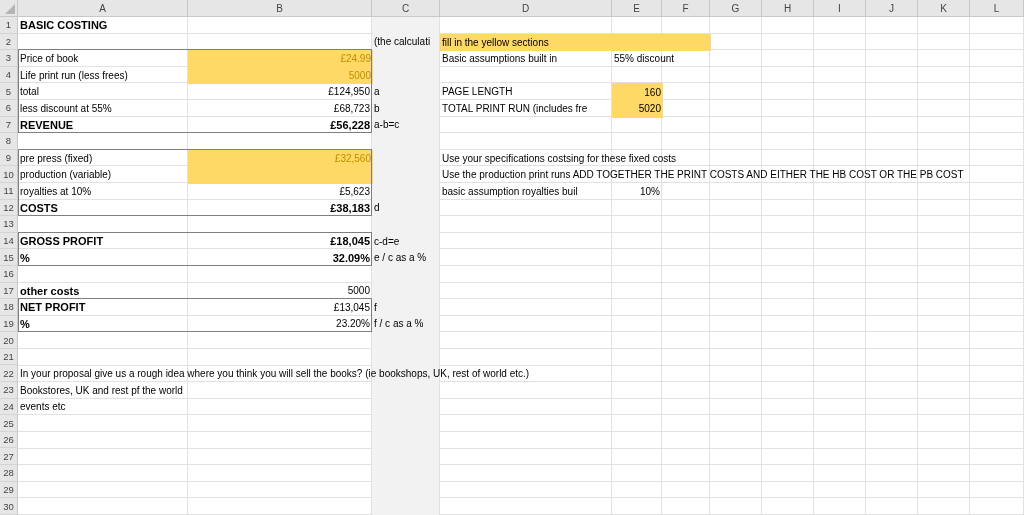 The height and width of the screenshot is (515, 1024). Describe the element at coordinates (62, 241) in the screenshot. I see `row-label: GROSS PROFIT` at that location.